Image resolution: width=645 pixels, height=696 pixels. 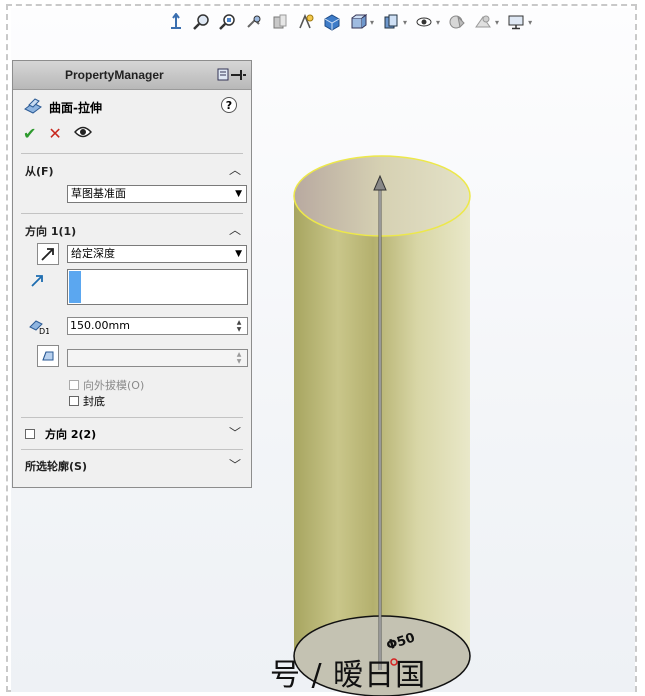 I want to click on help-button: ?, so click(x=229, y=105).